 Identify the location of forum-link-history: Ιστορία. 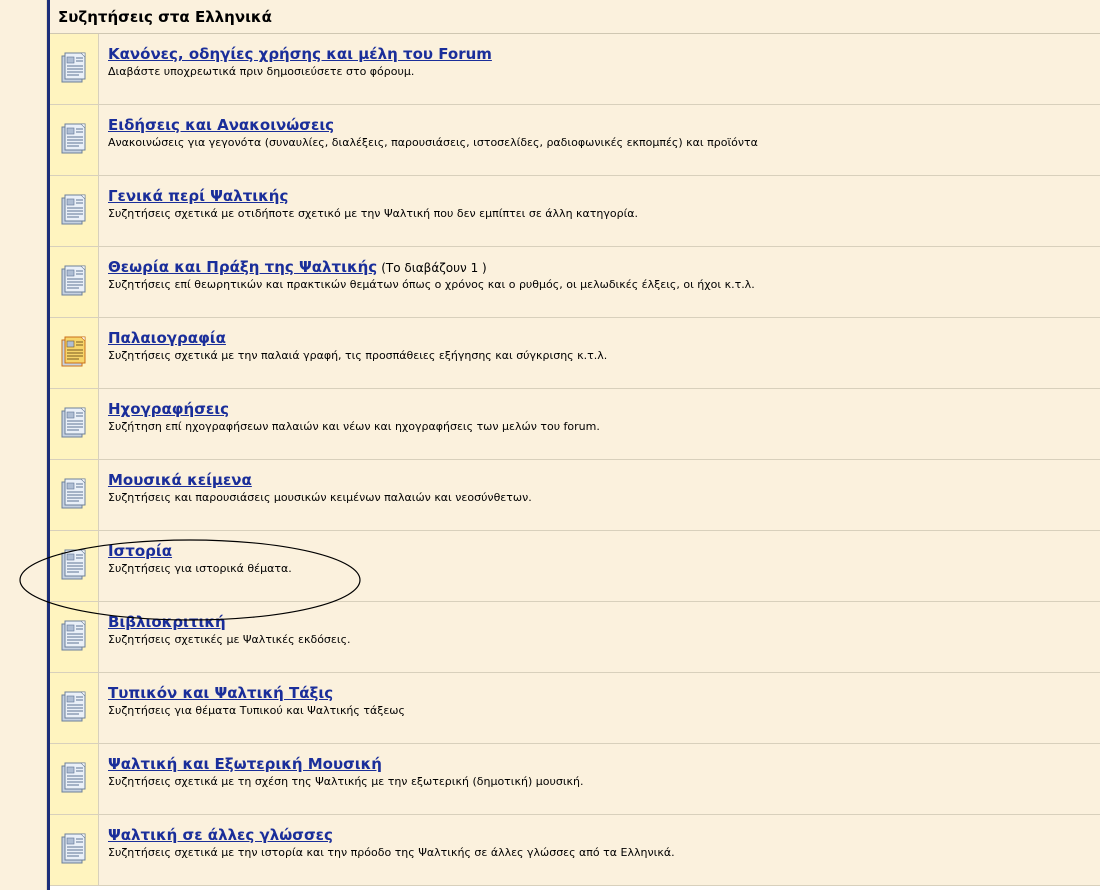
(140, 551).